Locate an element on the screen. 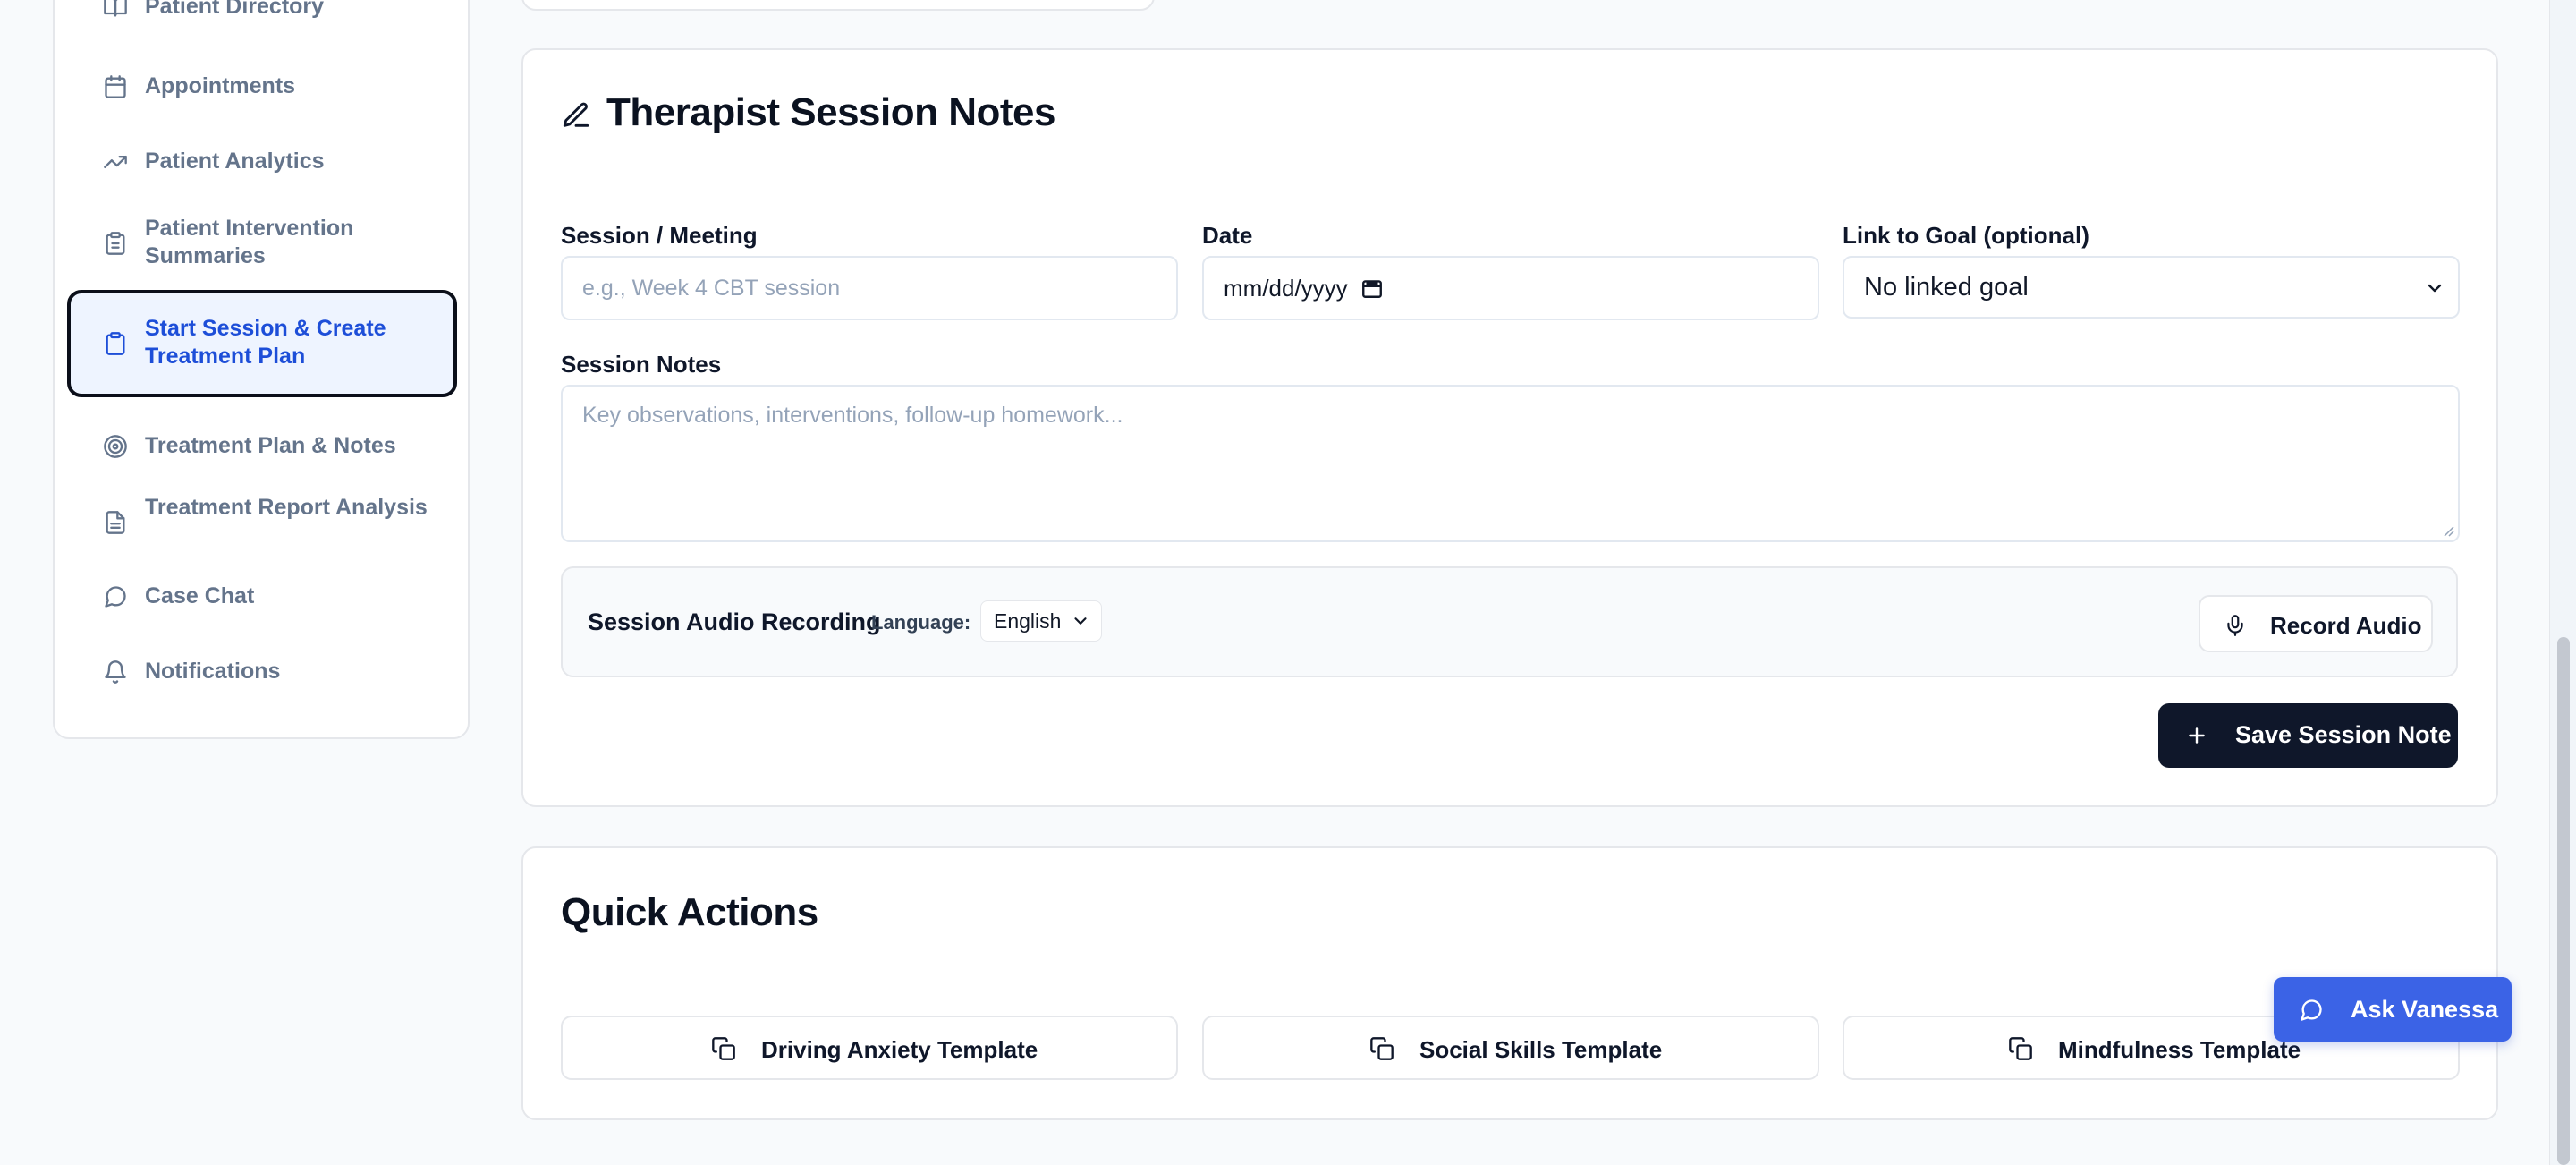  microphone-icon is located at coordinates (2235, 625).